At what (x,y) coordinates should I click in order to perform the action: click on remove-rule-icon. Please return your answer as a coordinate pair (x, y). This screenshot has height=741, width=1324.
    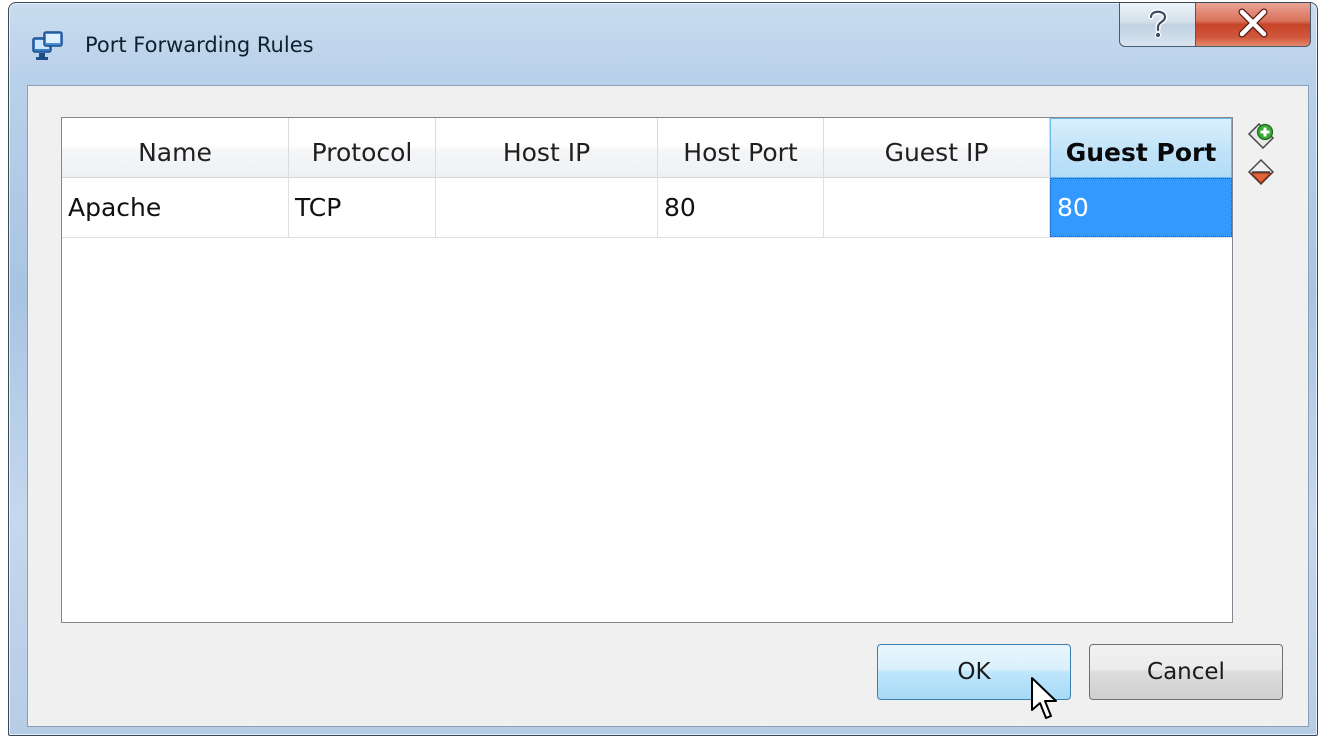
    Looking at the image, I should click on (1261, 174).